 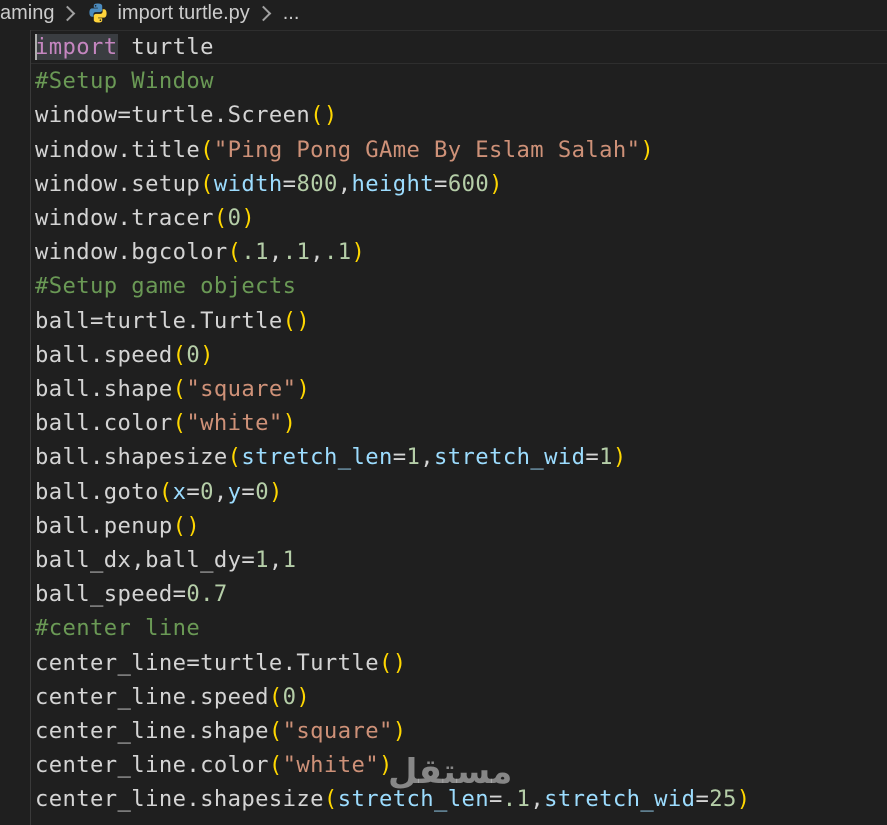 I want to click on code-line: center_line.speed(0), so click(x=172, y=697).